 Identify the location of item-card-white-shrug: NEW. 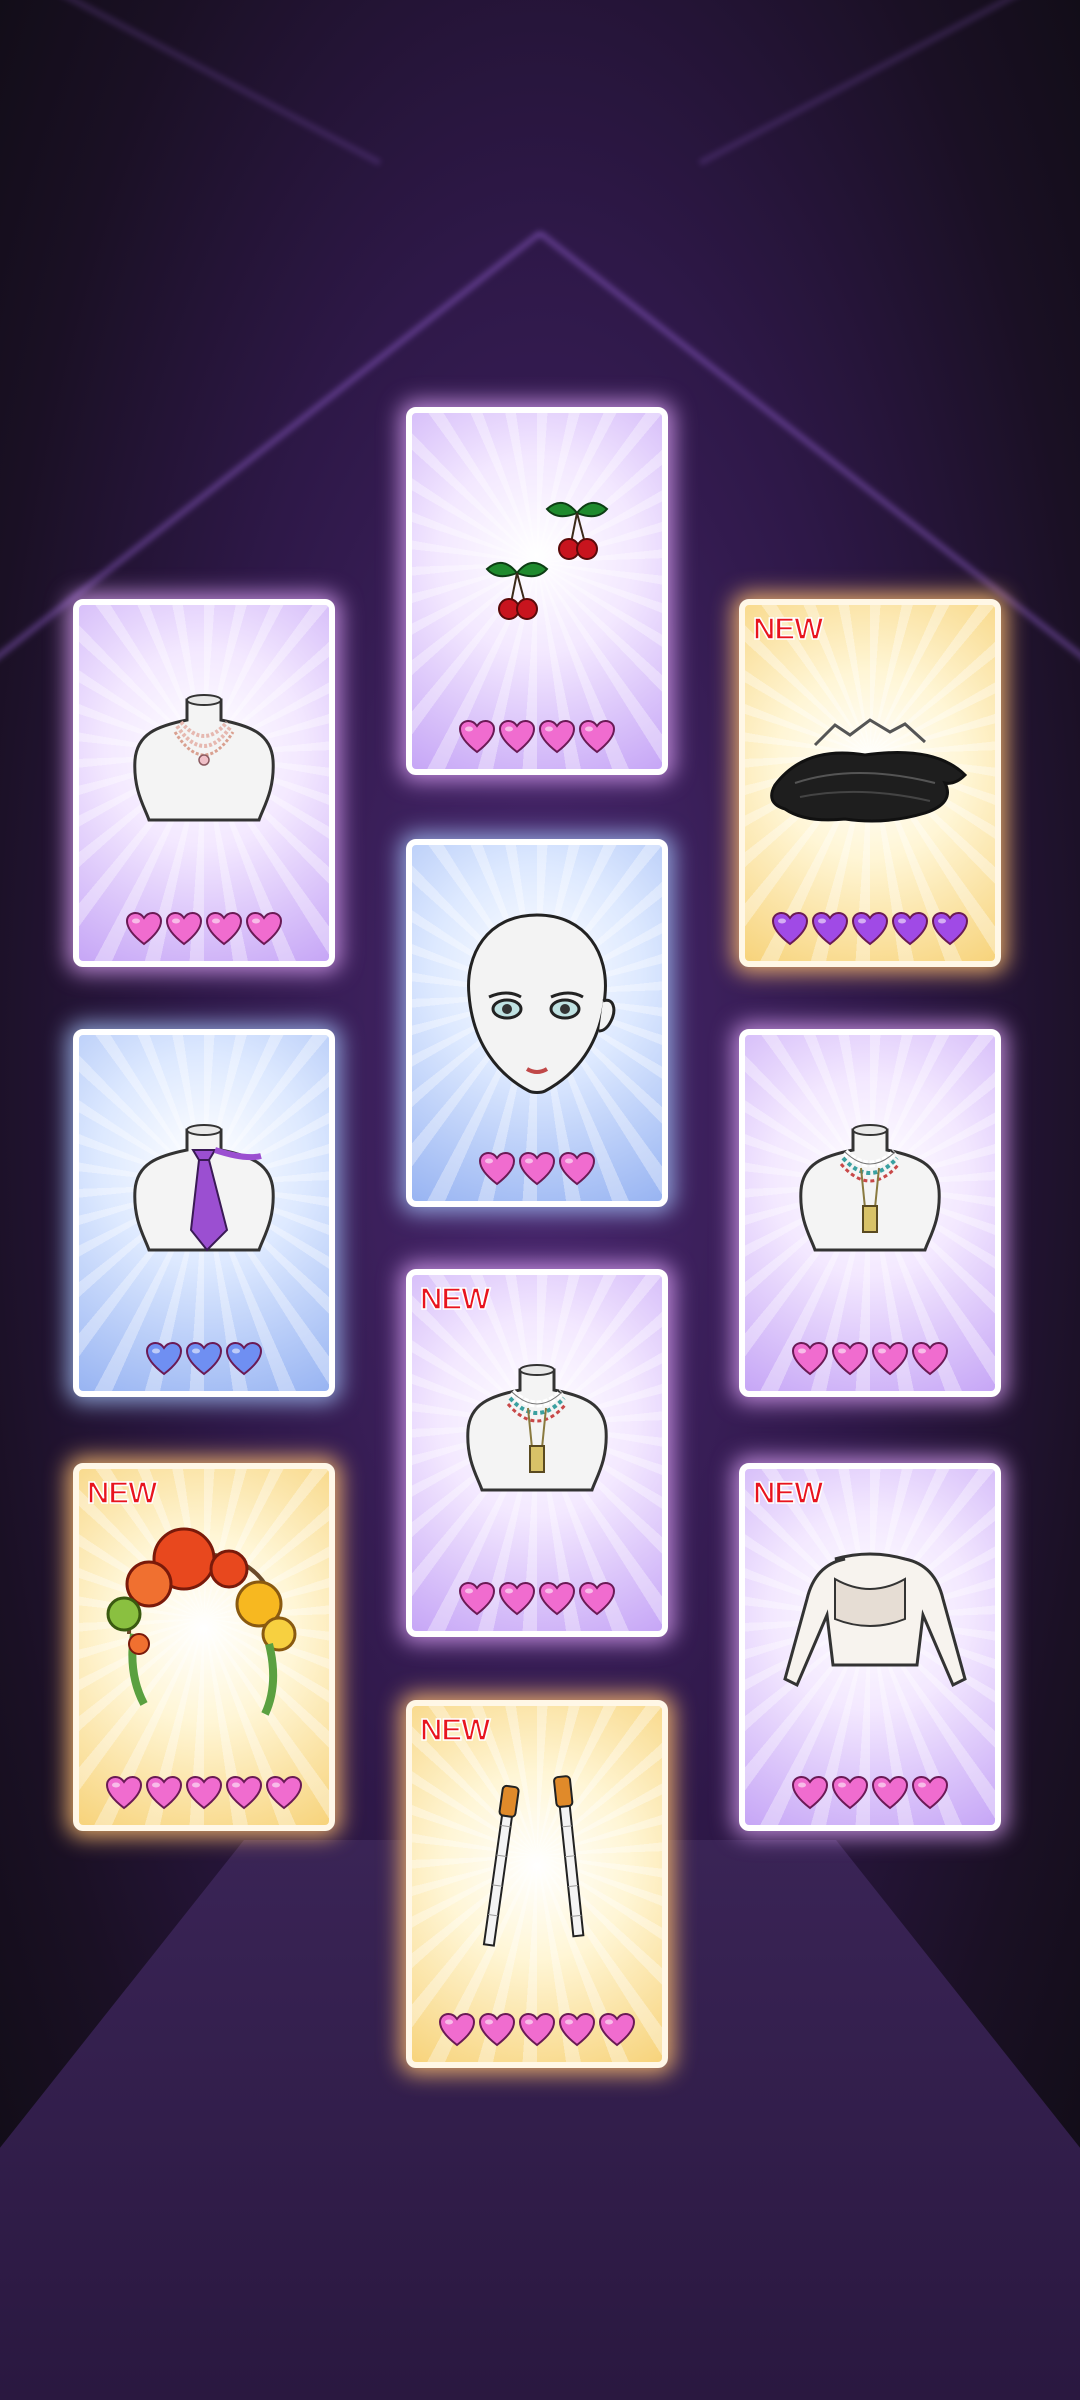
(870, 1647).